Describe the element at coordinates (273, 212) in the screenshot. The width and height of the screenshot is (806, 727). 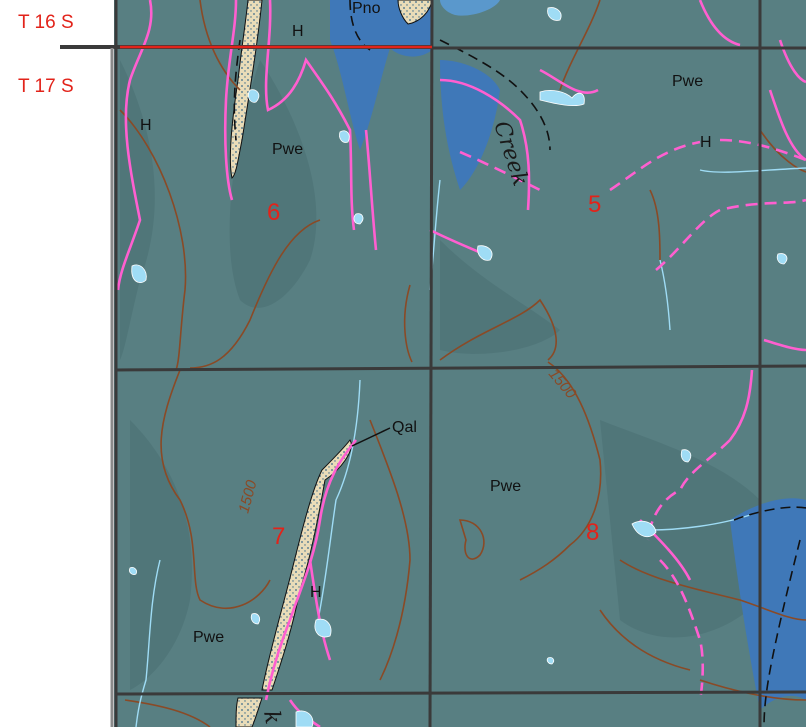
I see `section-number-6: 6` at that location.